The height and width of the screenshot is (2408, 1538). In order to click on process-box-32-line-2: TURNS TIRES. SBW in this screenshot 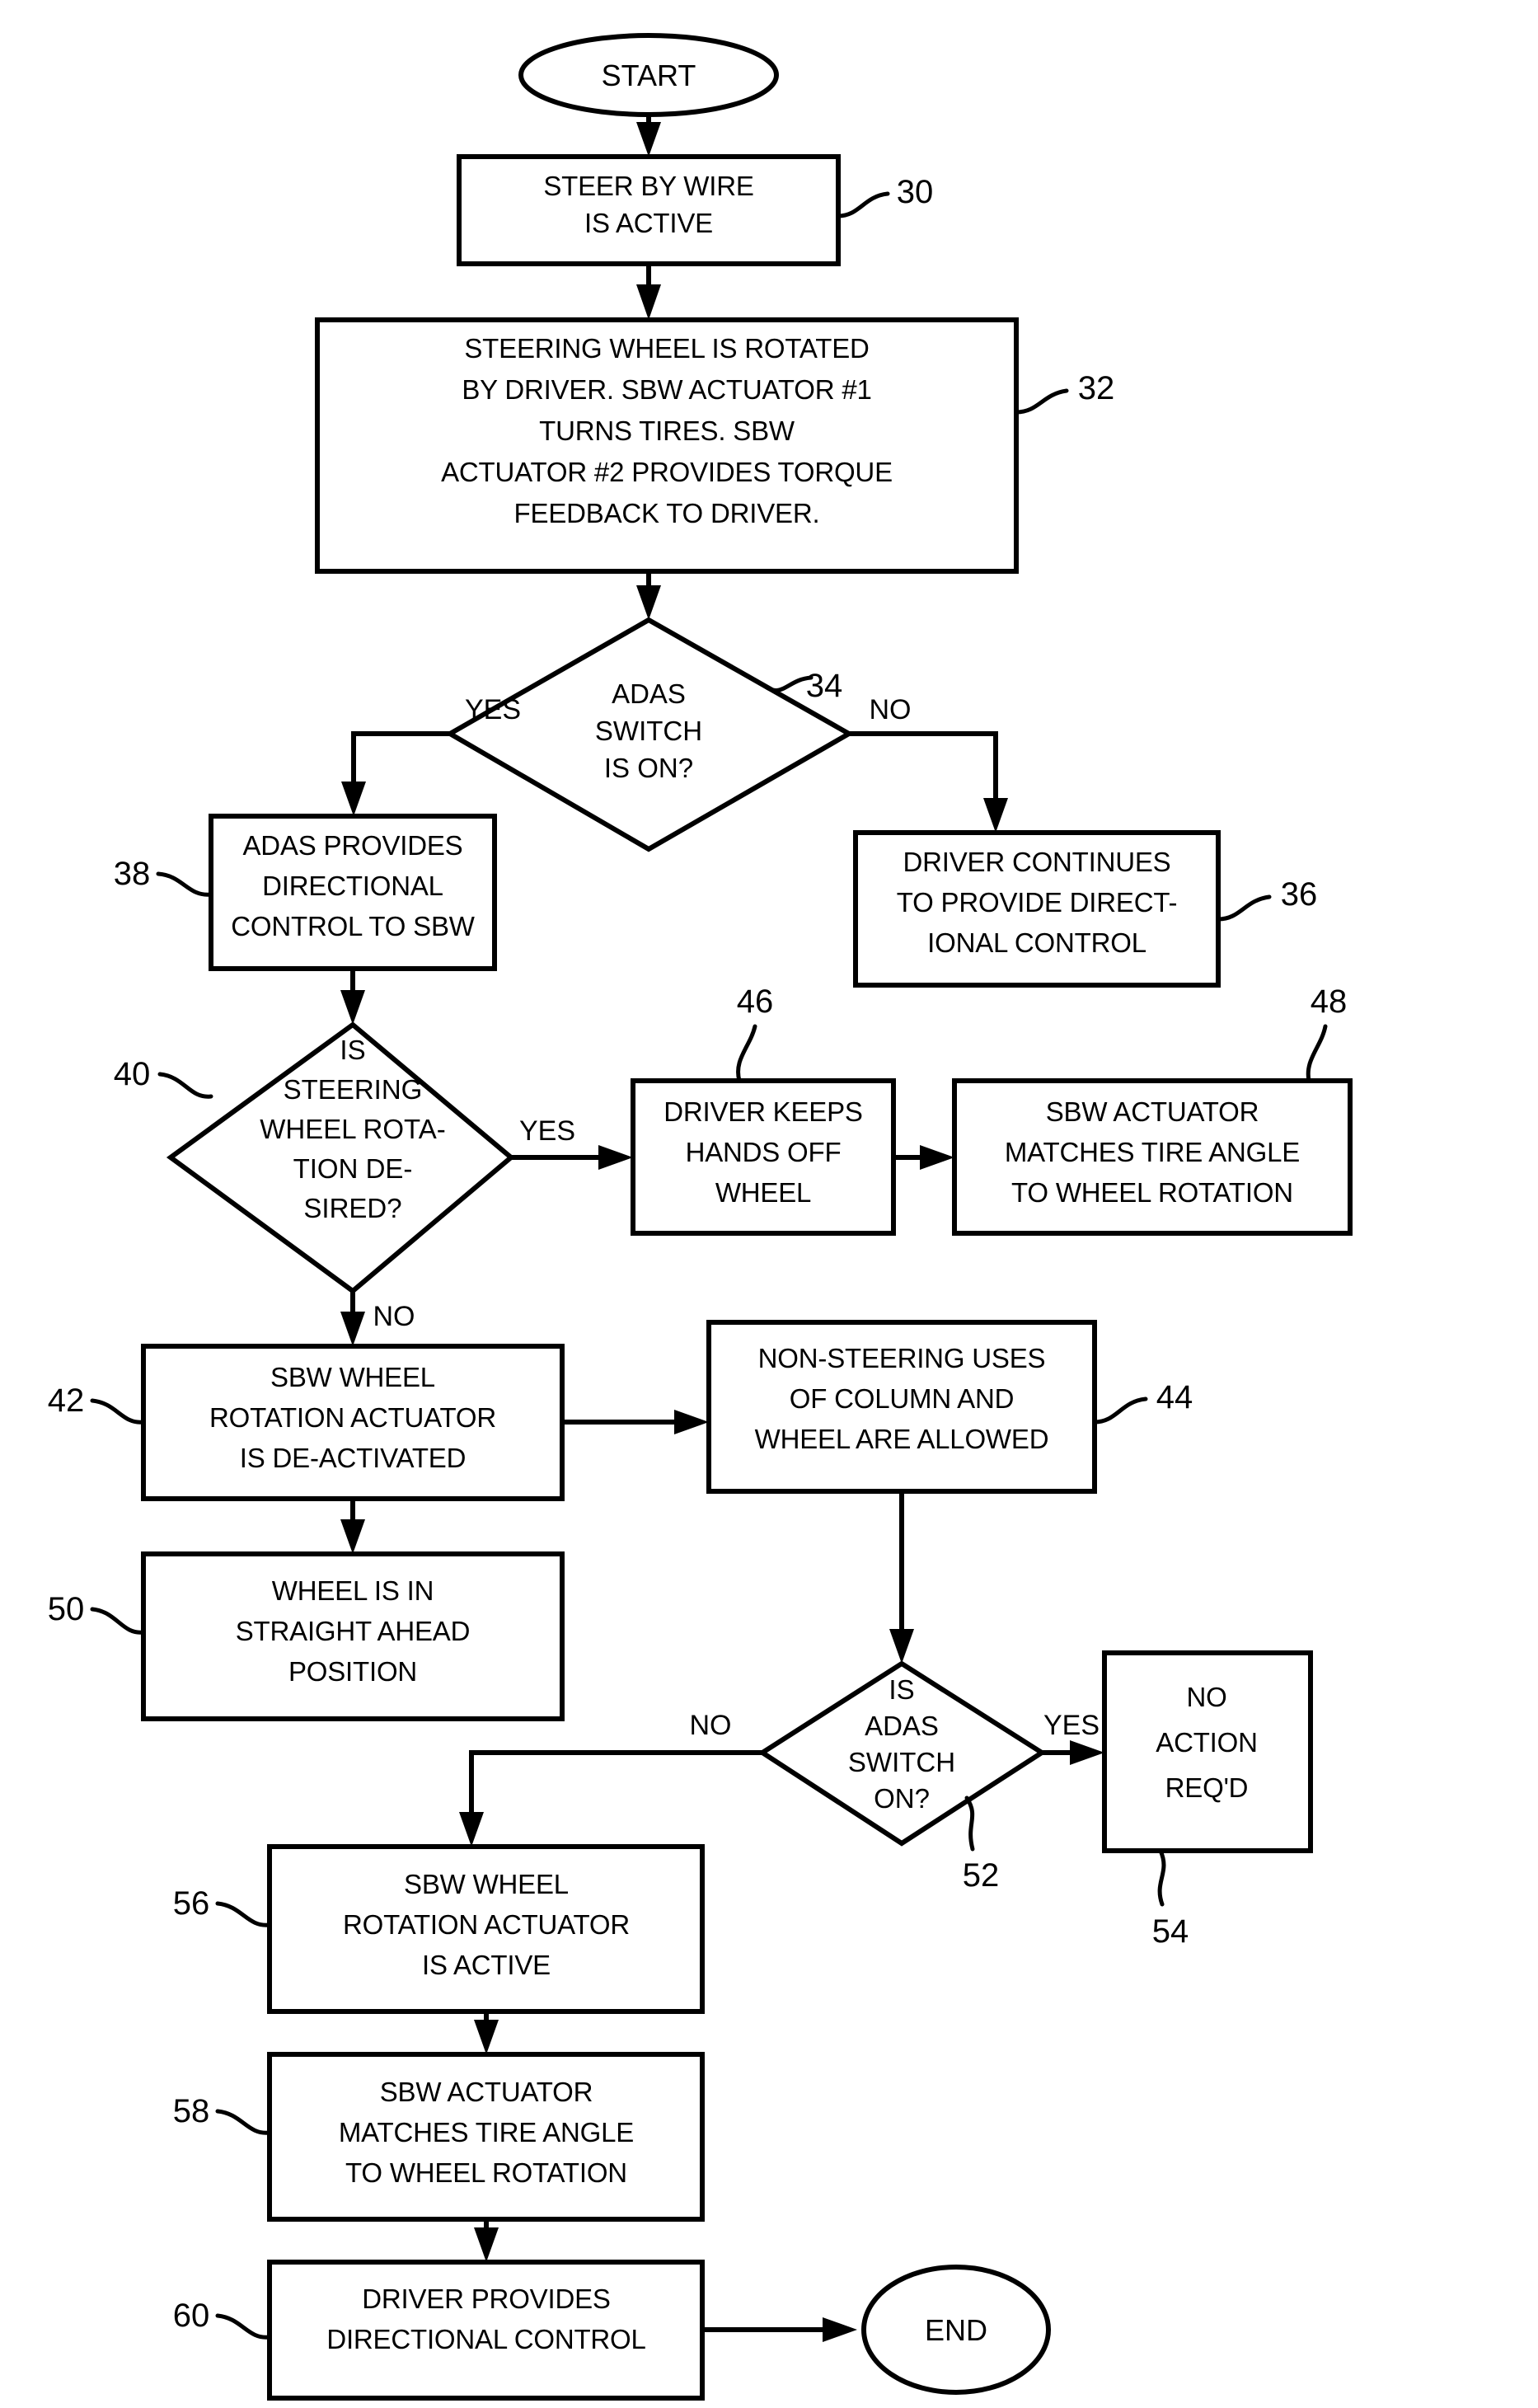, I will do `click(667, 430)`.